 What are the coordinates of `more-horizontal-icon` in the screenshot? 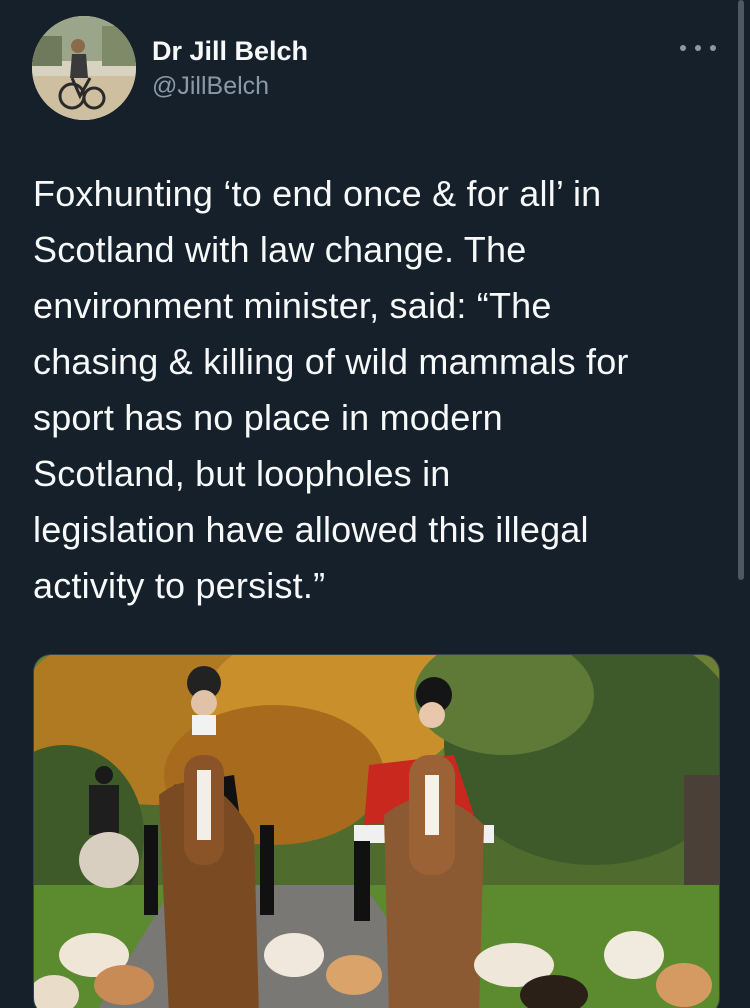 It's located at (698, 48).